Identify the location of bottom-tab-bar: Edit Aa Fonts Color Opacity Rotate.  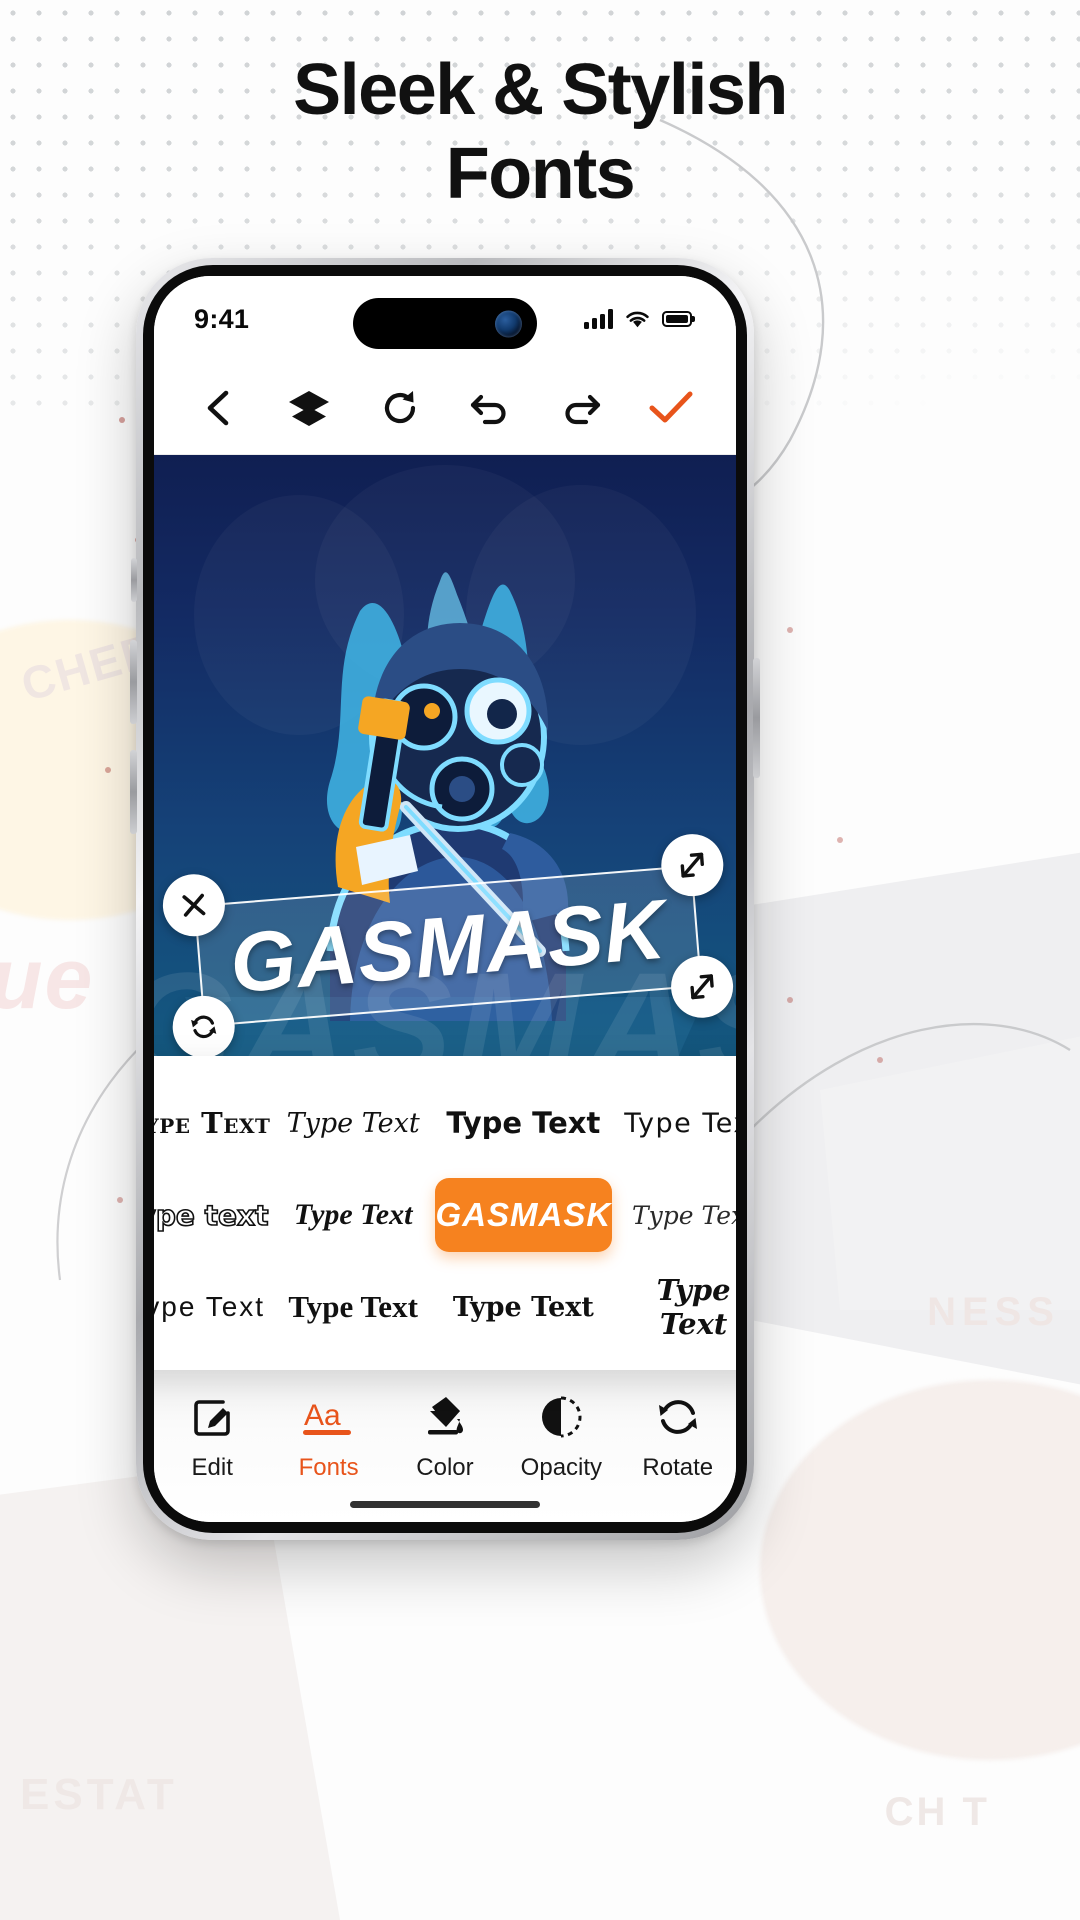
(445, 1446).